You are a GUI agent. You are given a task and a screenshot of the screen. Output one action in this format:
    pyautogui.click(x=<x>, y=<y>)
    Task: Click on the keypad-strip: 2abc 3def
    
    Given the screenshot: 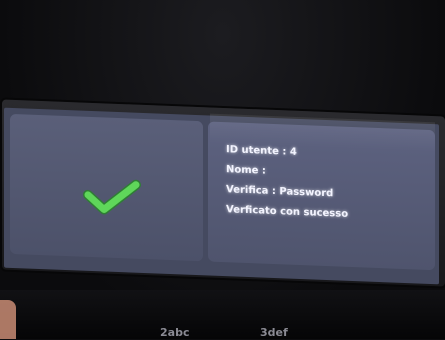 What is the action you would take?
    pyautogui.click(x=280, y=333)
    